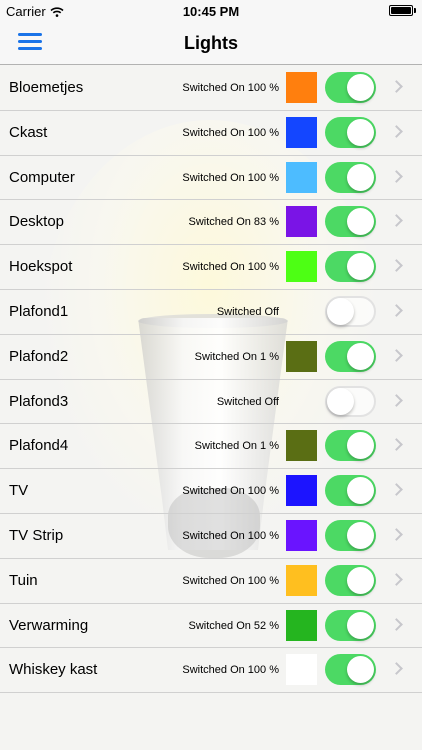 The width and height of the screenshot is (422, 750). I want to click on light-row: Whiskey kast Switched On 100 %, so click(211, 671).